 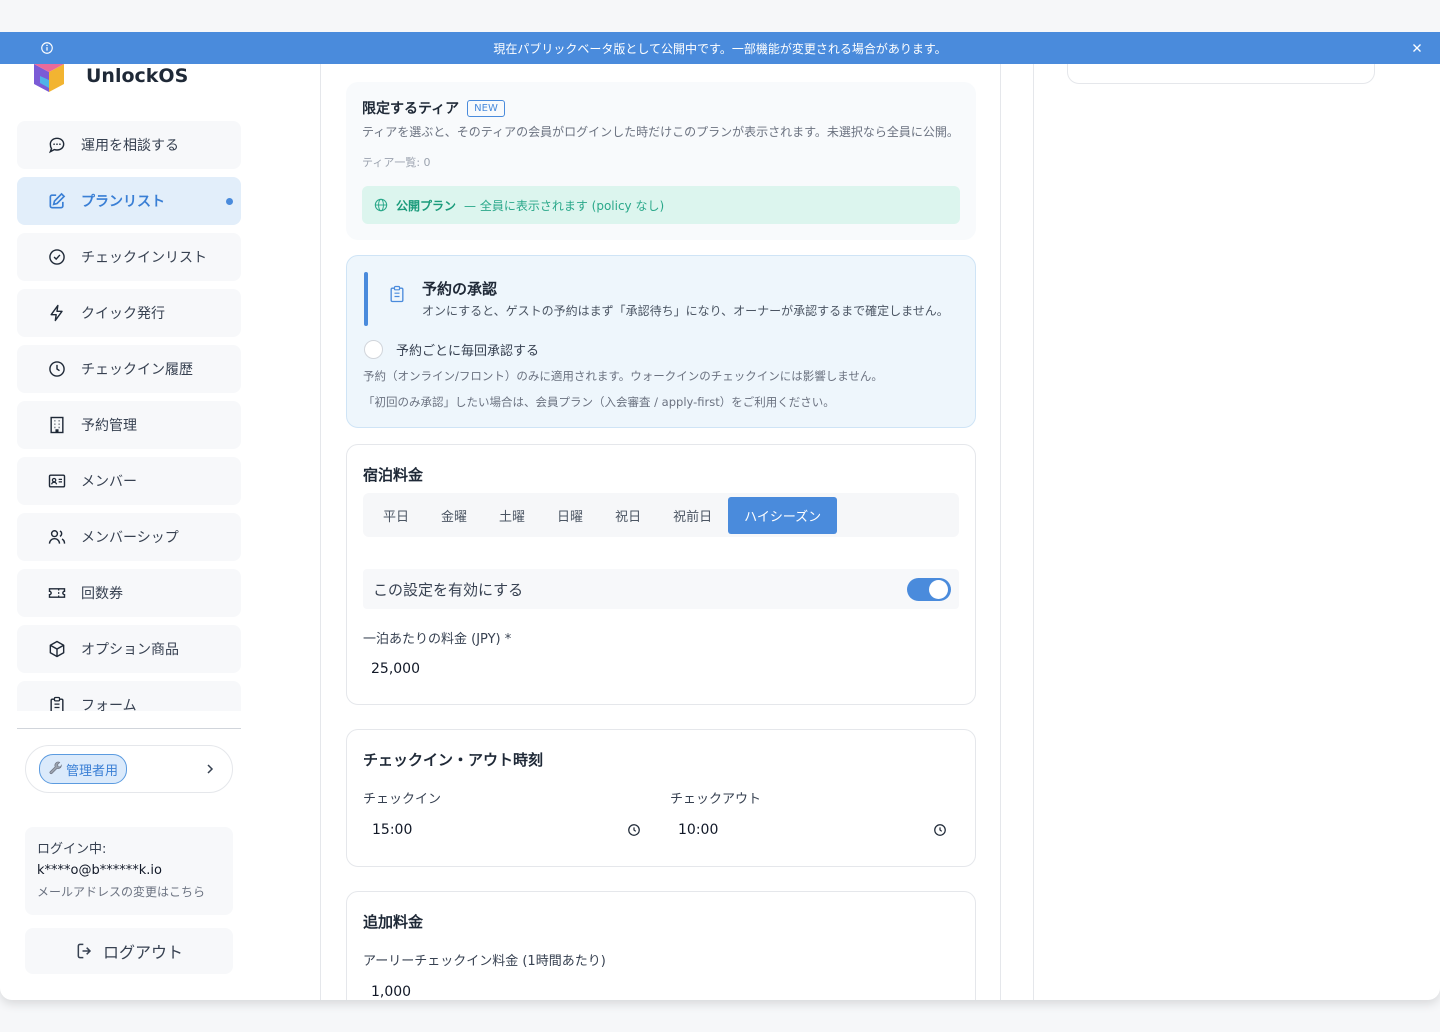 I want to click on logout-button: ログアウト, so click(x=129, y=951).